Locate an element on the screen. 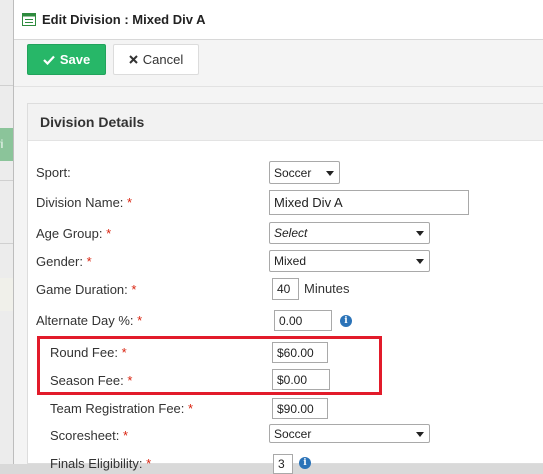  save-button: Save is located at coordinates (66, 59).